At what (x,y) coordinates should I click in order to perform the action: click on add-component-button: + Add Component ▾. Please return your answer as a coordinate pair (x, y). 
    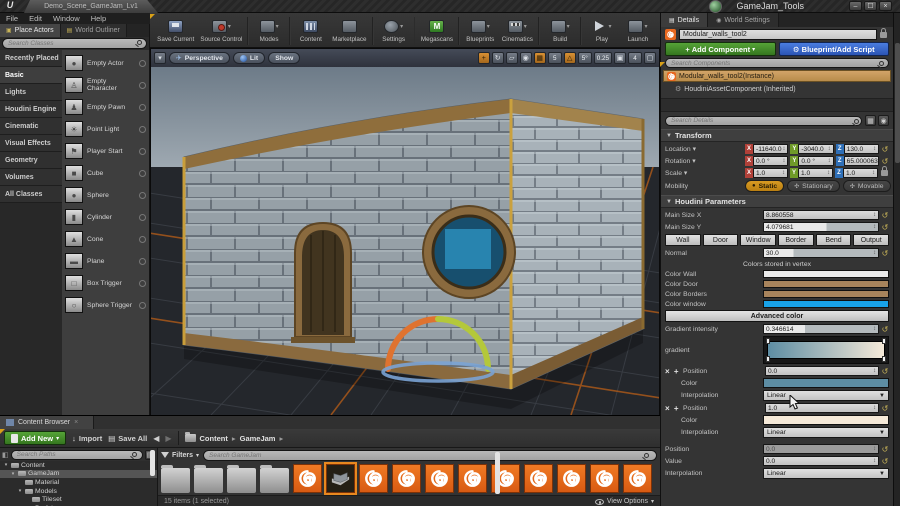
    Looking at the image, I should click on (720, 49).